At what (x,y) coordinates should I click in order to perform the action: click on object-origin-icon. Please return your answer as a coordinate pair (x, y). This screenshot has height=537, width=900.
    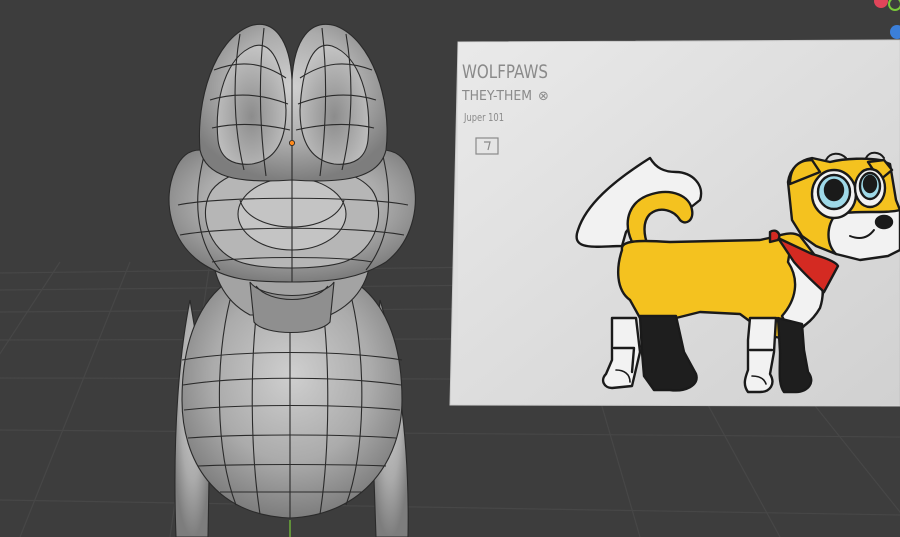
    Looking at the image, I should click on (291, 142).